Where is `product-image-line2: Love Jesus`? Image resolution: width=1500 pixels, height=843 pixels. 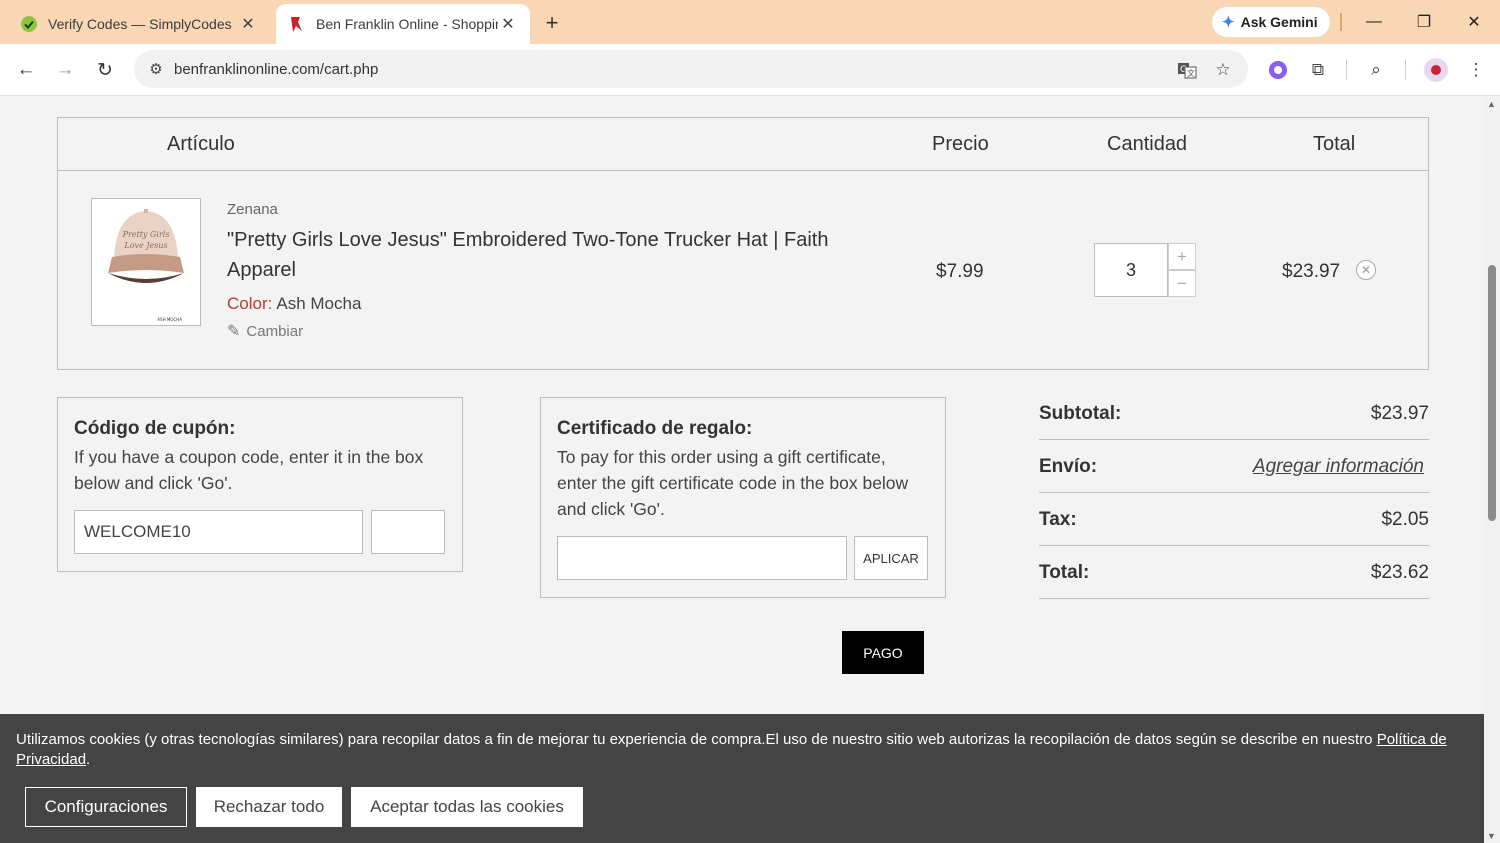 product-image-line2: Love Jesus is located at coordinates (145, 245).